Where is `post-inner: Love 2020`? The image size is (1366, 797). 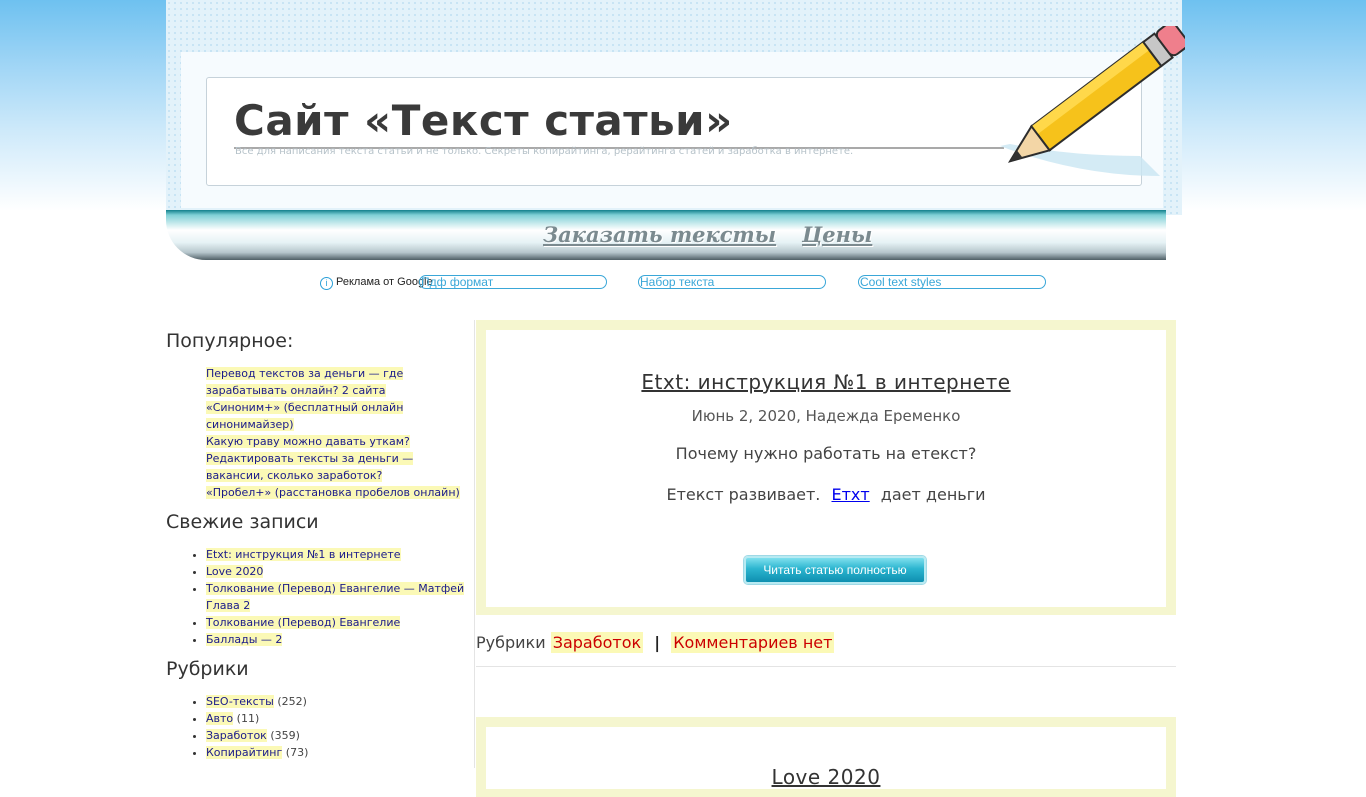
post-inner: Love 2020 is located at coordinates (826, 758).